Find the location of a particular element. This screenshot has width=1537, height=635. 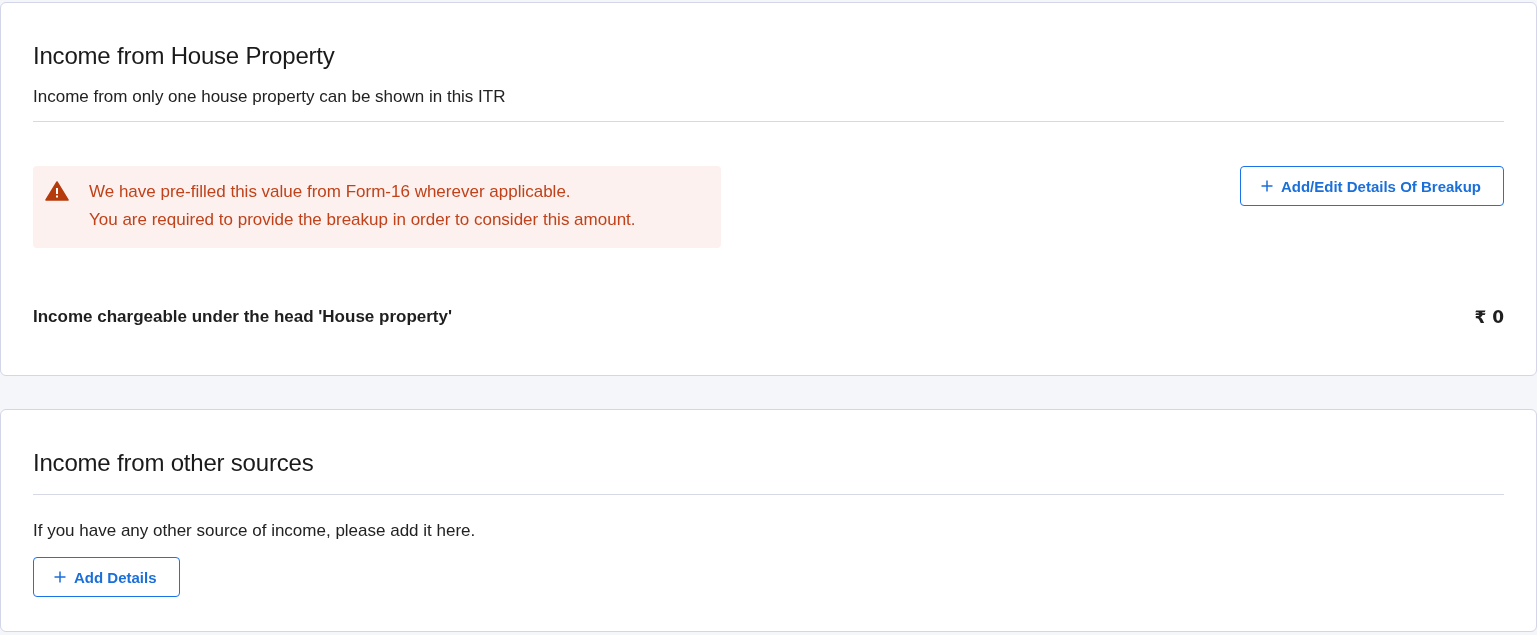

add-details-button: Add/Edit Details Of Breakup is located at coordinates (1371, 186).